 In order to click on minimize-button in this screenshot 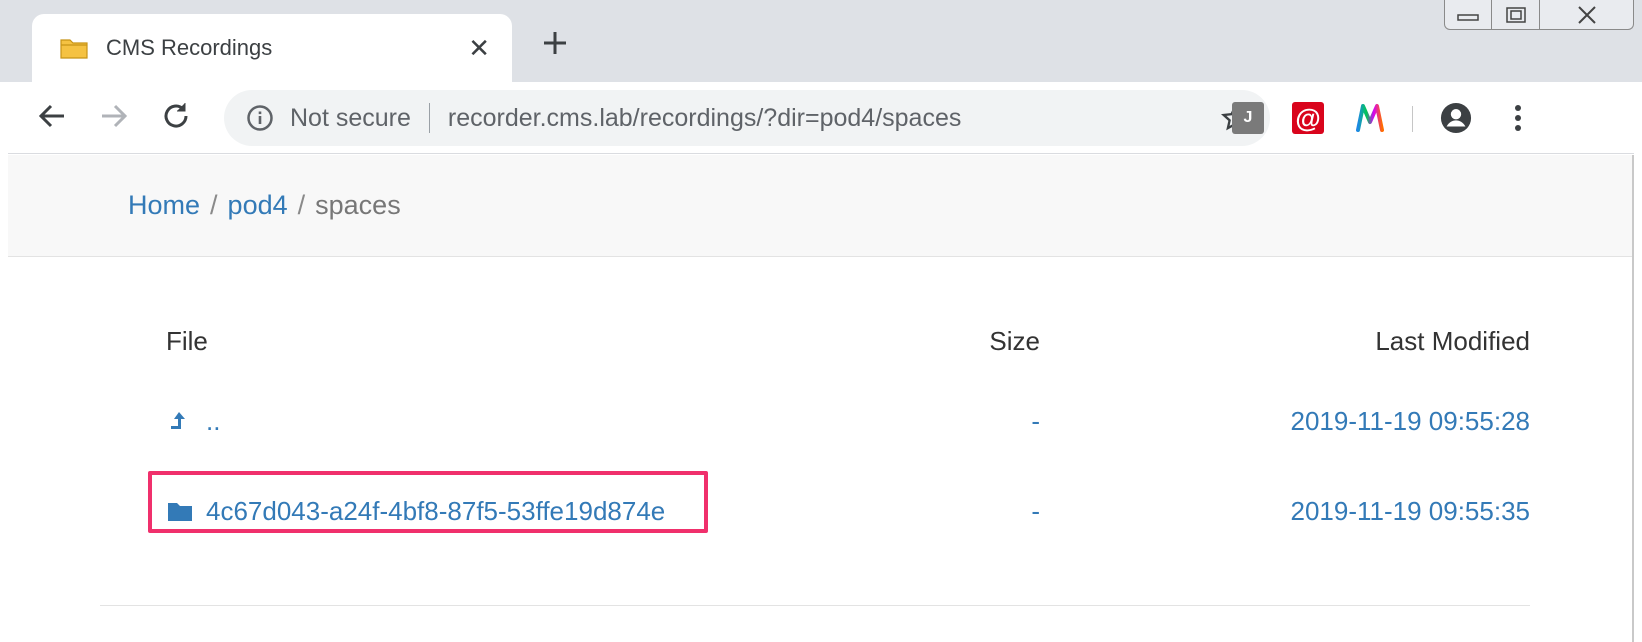, I will do `click(1468, 15)`.